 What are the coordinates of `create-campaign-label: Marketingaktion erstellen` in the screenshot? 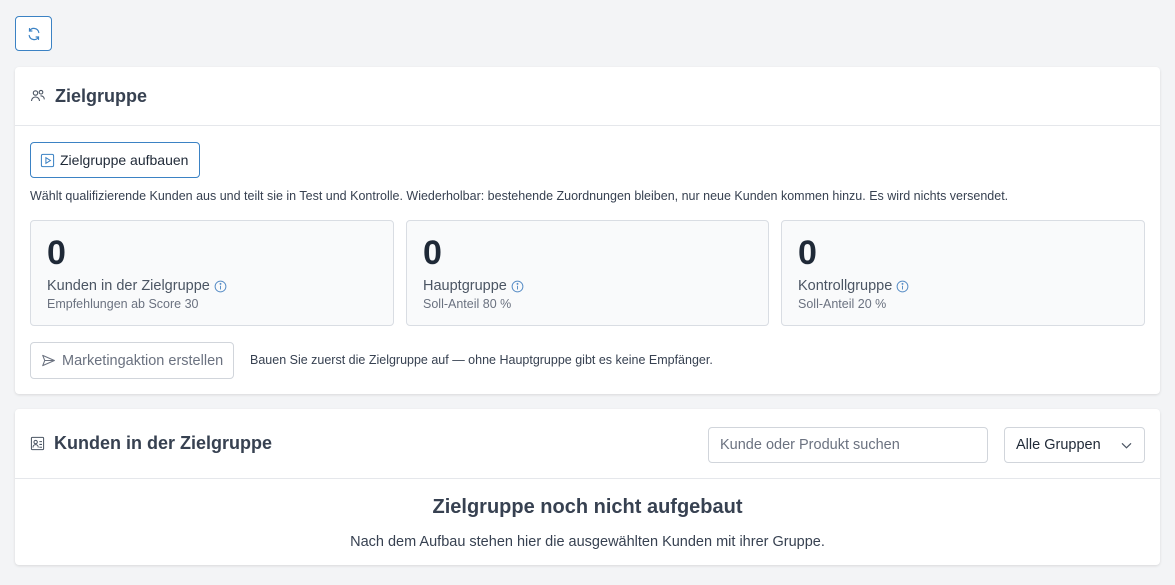 It's located at (143, 360).